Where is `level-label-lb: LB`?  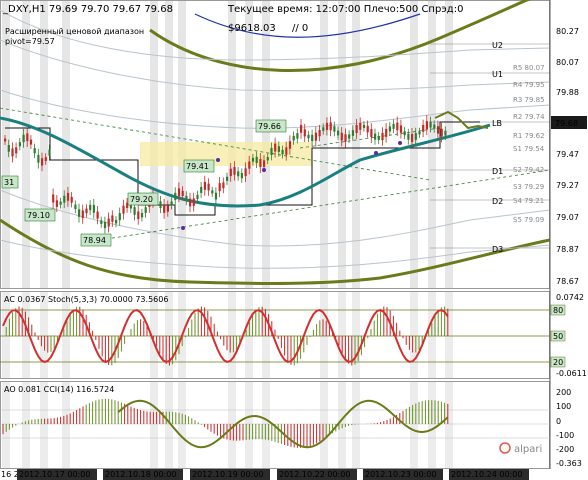 level-label-lb: LB is located at coordinates (497, 123).